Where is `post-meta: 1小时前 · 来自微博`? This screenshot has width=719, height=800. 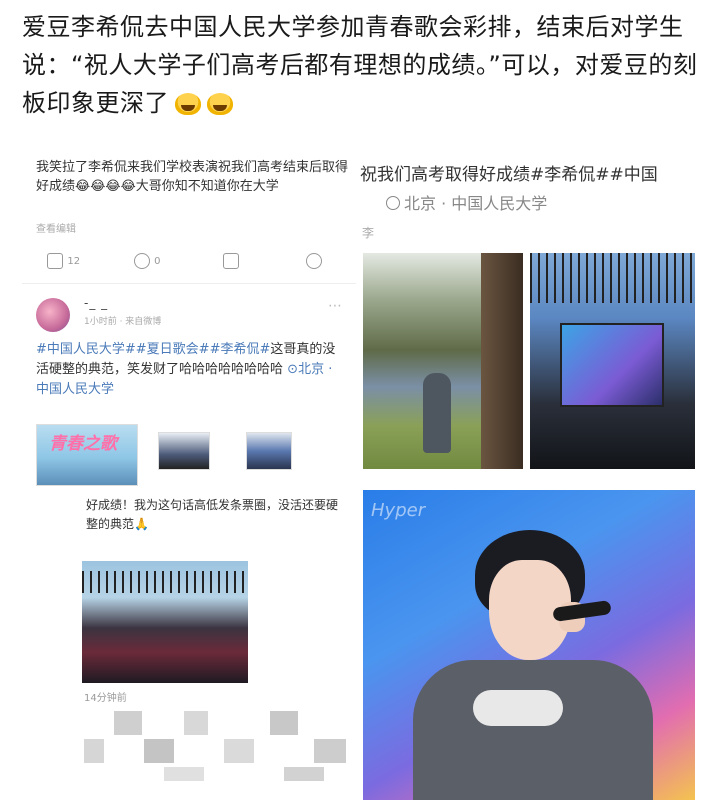
post-meta: 1小时前 · 来自微博 is located at coordinates (123, 322).